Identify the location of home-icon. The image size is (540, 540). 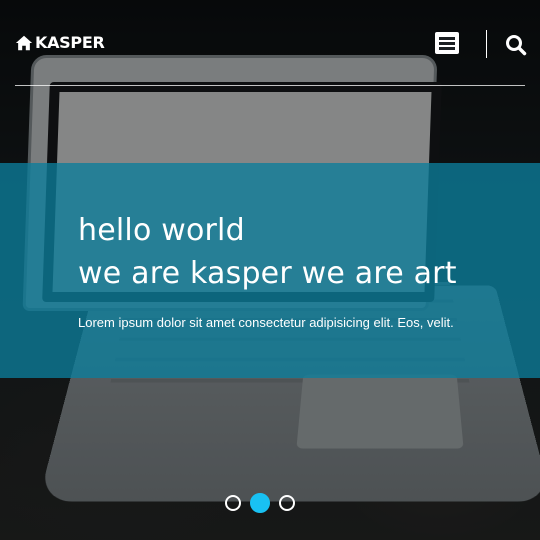
(24, 42).